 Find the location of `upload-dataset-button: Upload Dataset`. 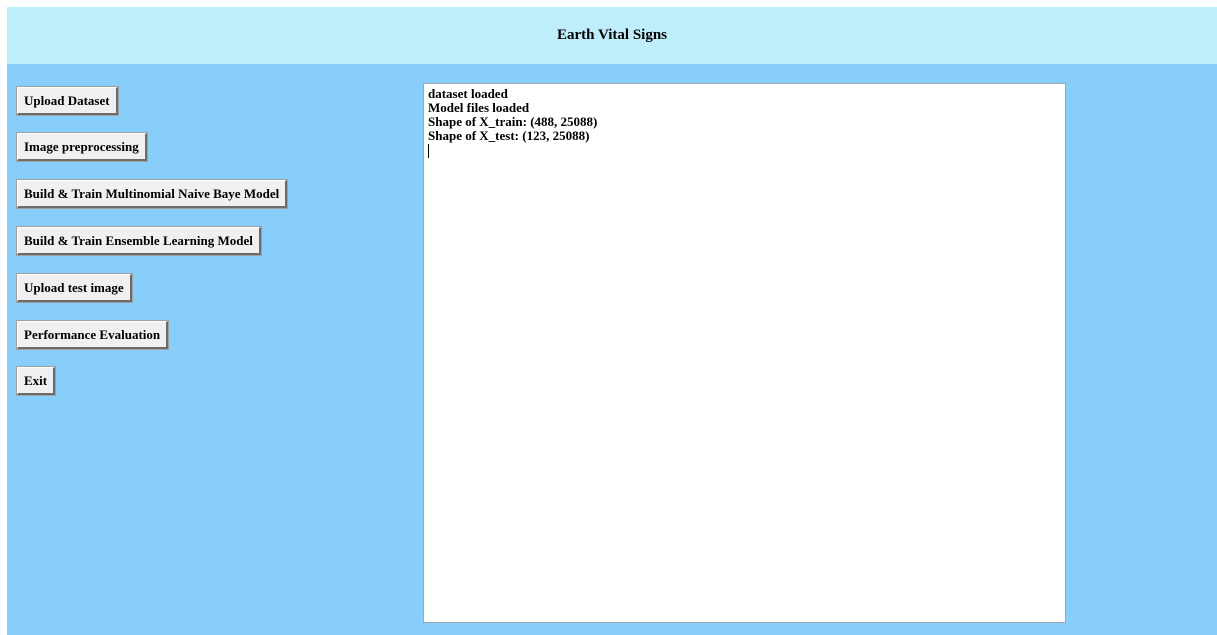

upload-dataset-button: Upload Dataset is located at coordinates (67, 101).